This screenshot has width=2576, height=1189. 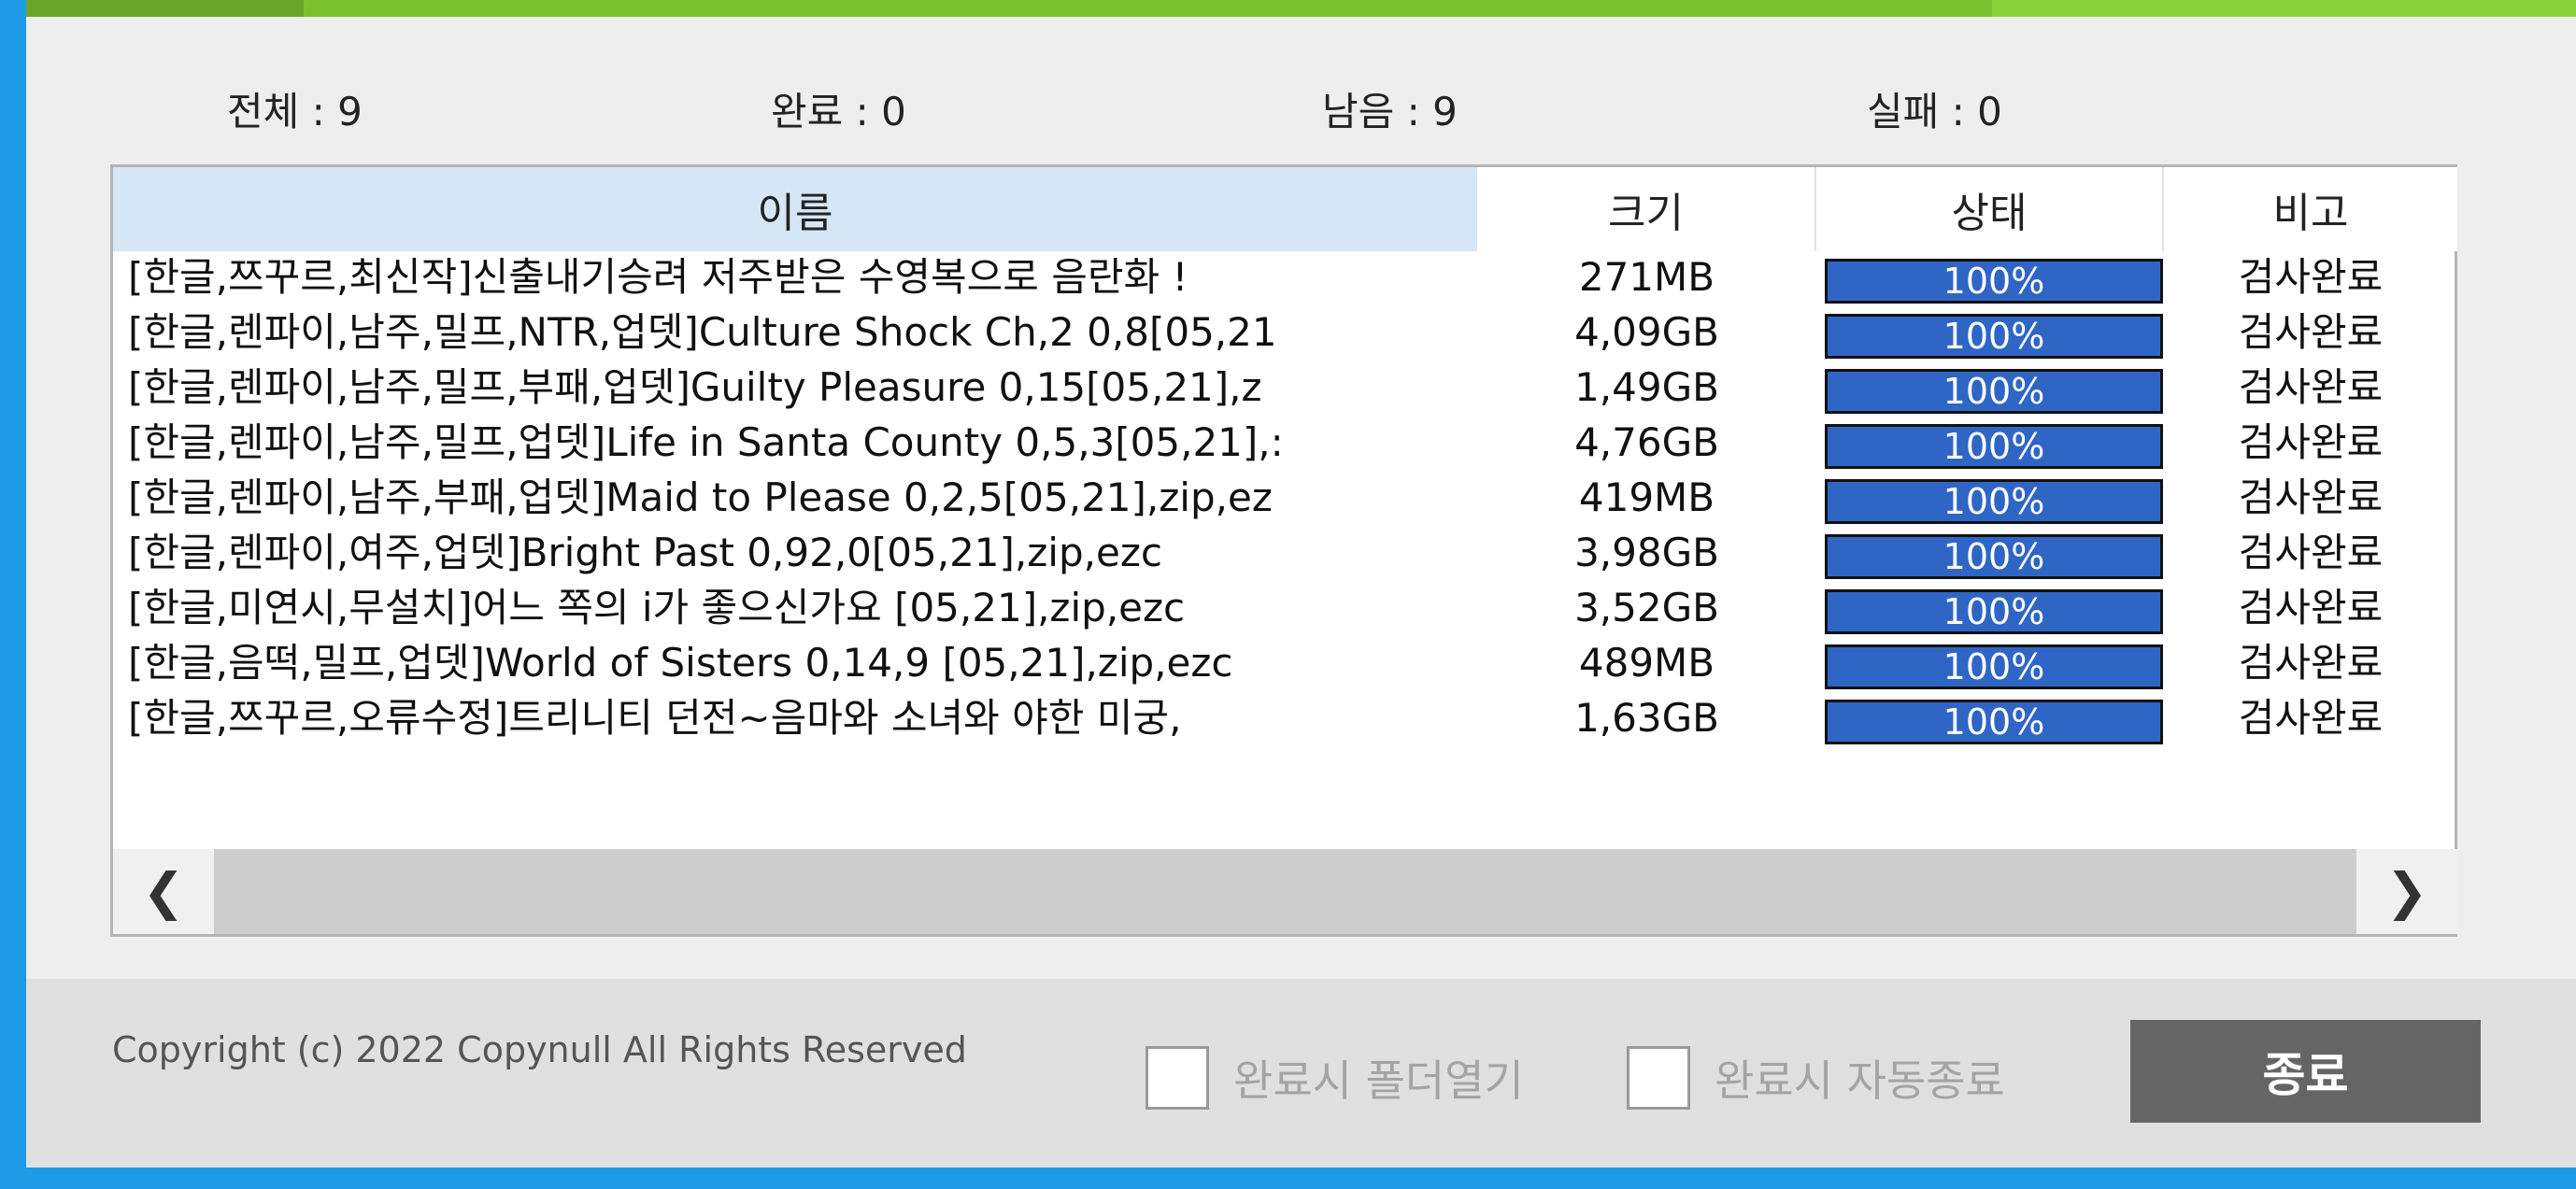 What do you see at coordinates (2407, 892) in the screenshot?
I see `chevron-right-icon: ❯` at bounding box center [2407, 892].